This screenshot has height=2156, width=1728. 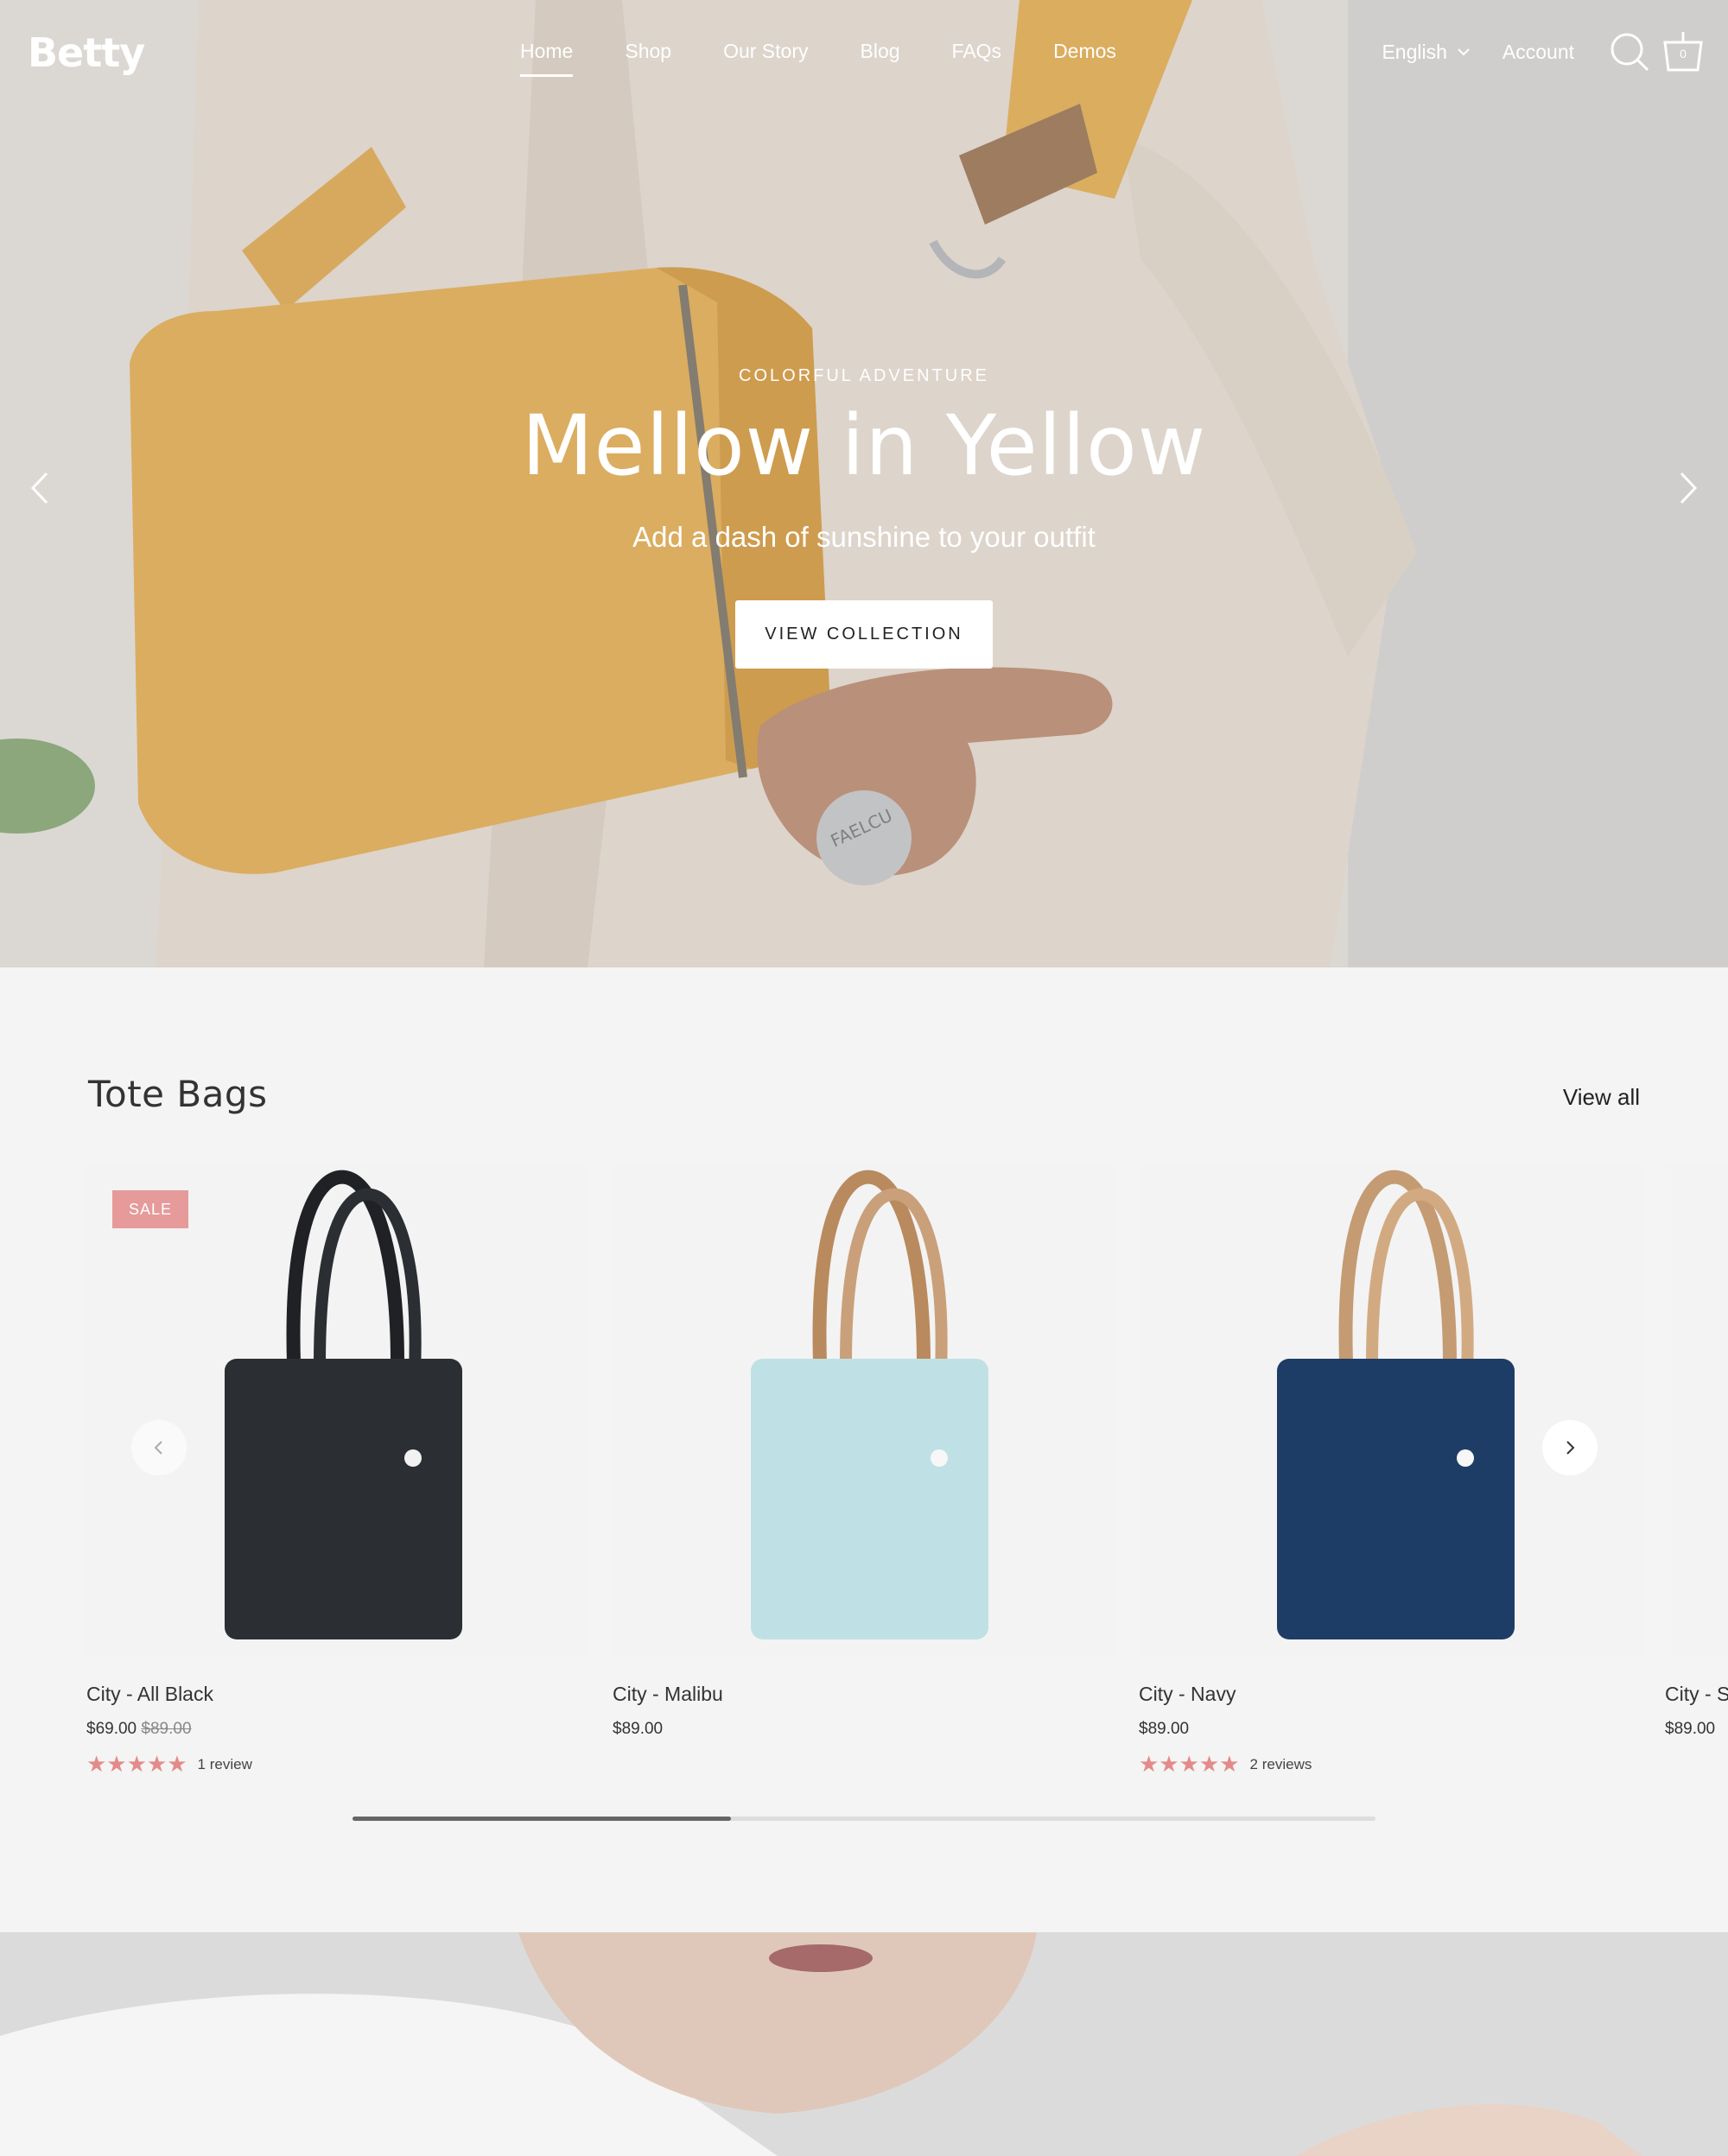 What do you see at coordinates (1414, 51) in the screenshot?
I see `language-label: English` at bounding box center [1414, 51].